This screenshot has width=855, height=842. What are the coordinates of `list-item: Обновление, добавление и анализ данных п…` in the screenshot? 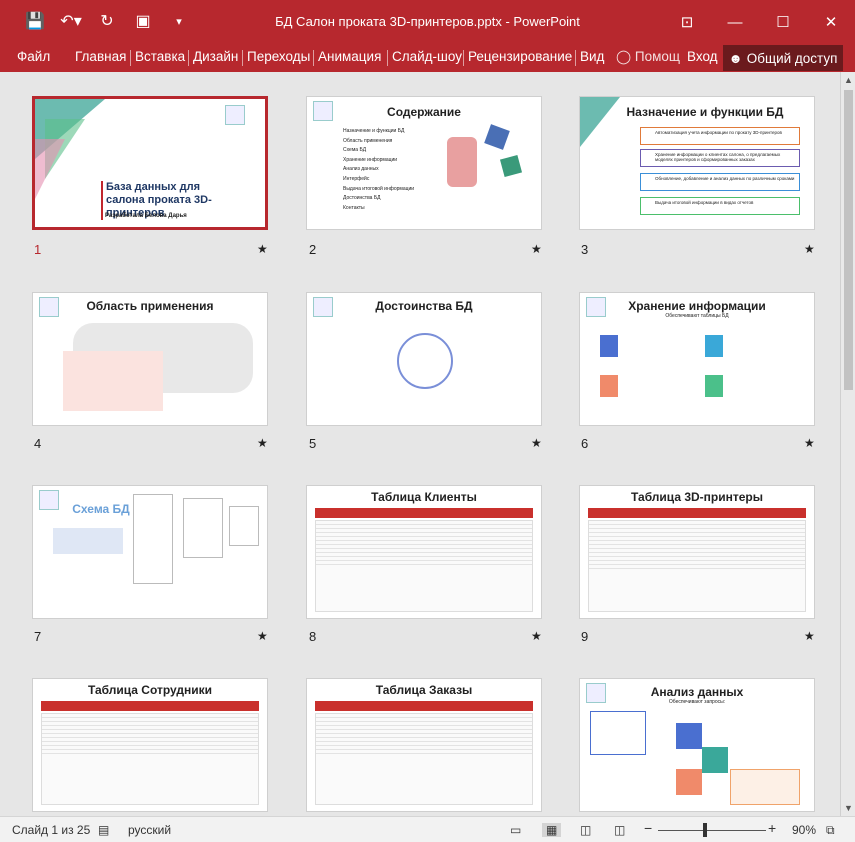 It's located at (720, 182).